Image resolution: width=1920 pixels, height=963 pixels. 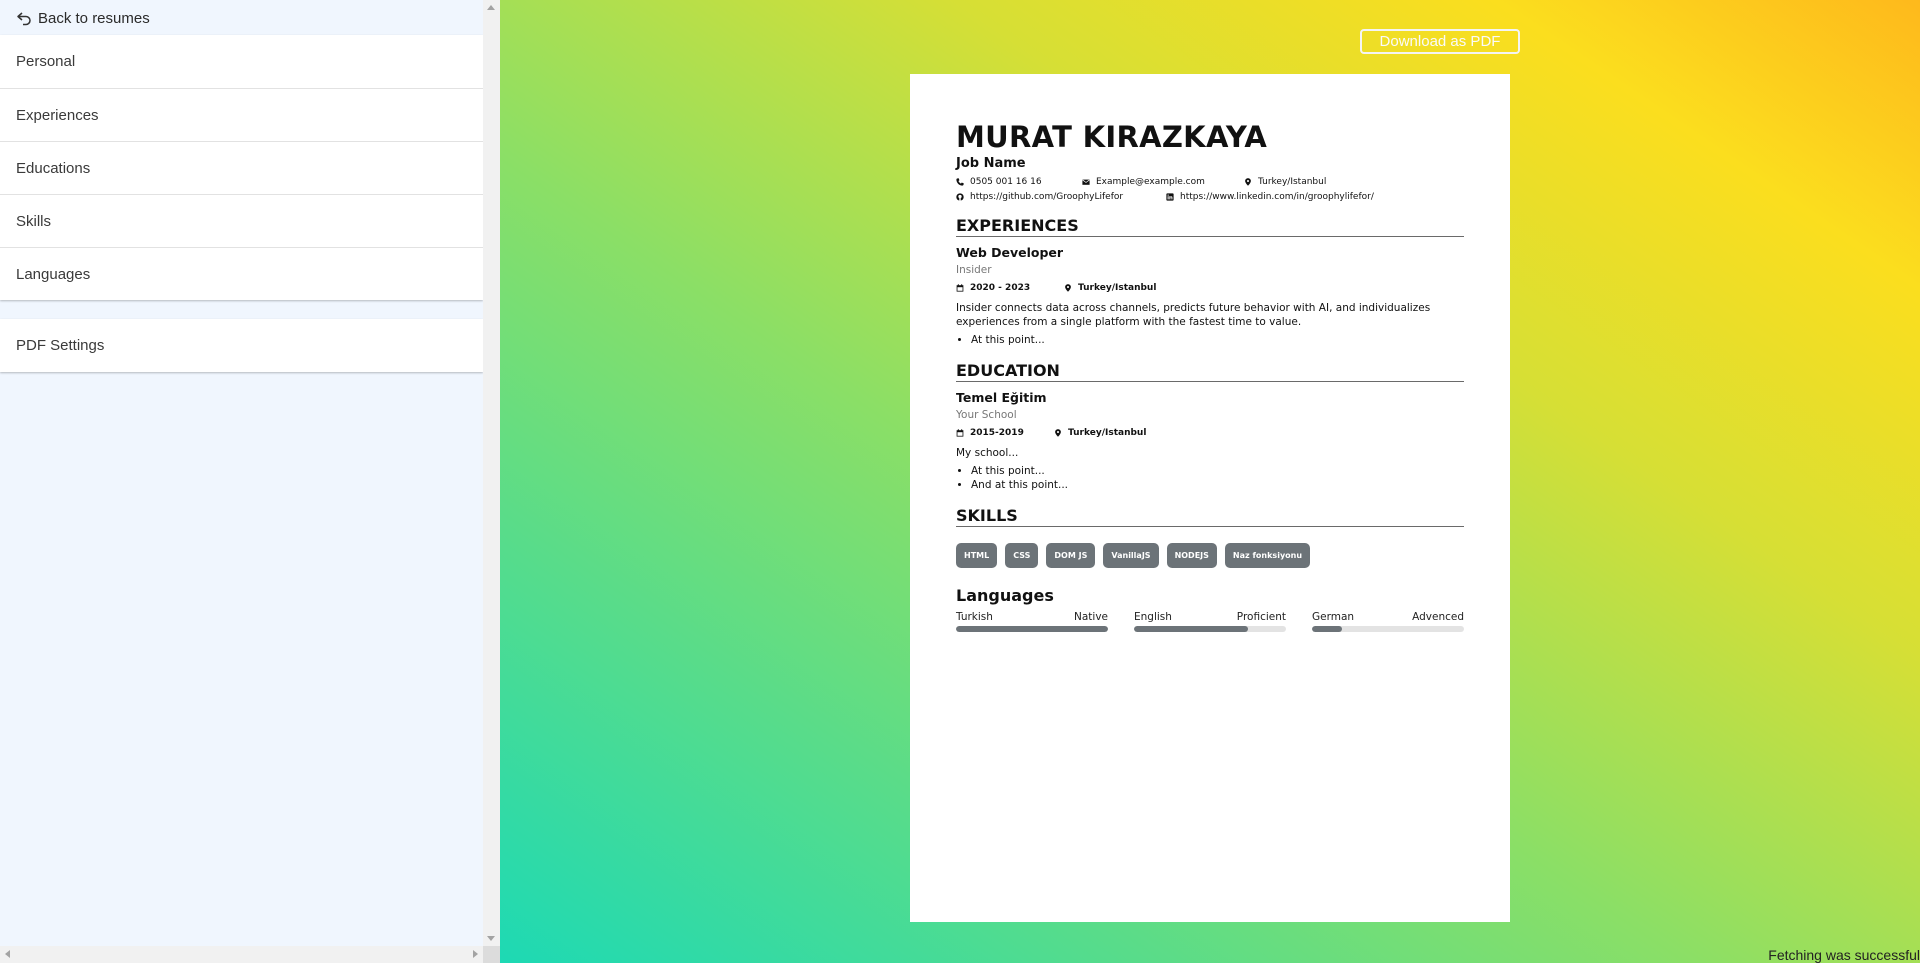 I want to click on section-educations: Educations, so click(x=241, y=167).